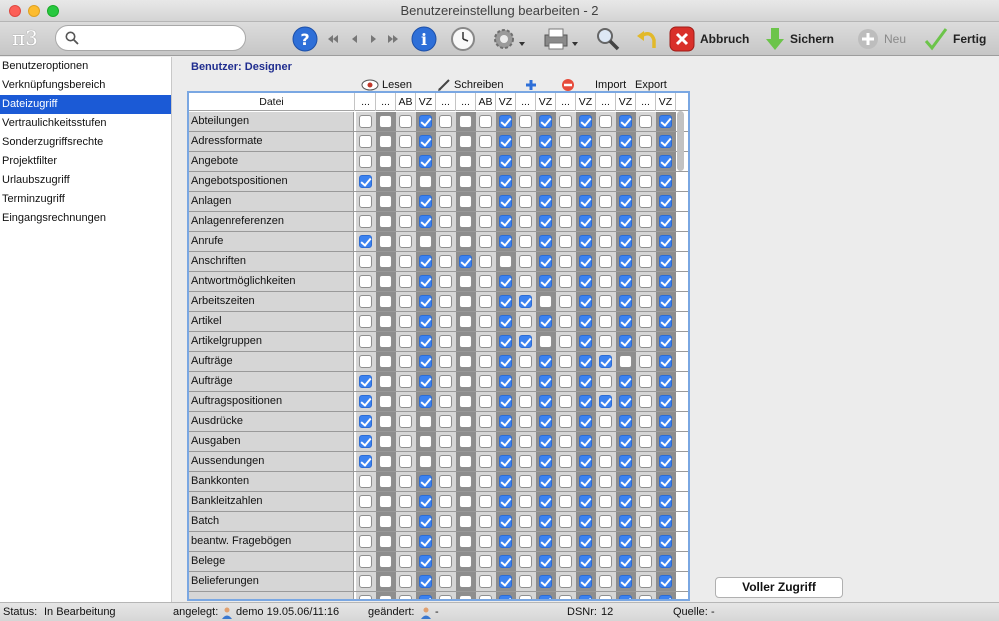 The height and width of the screenshot is (621, 999). Describe the element at coordinates (305, 39) in the screenshot. I see `help-icon: ?` at that location.